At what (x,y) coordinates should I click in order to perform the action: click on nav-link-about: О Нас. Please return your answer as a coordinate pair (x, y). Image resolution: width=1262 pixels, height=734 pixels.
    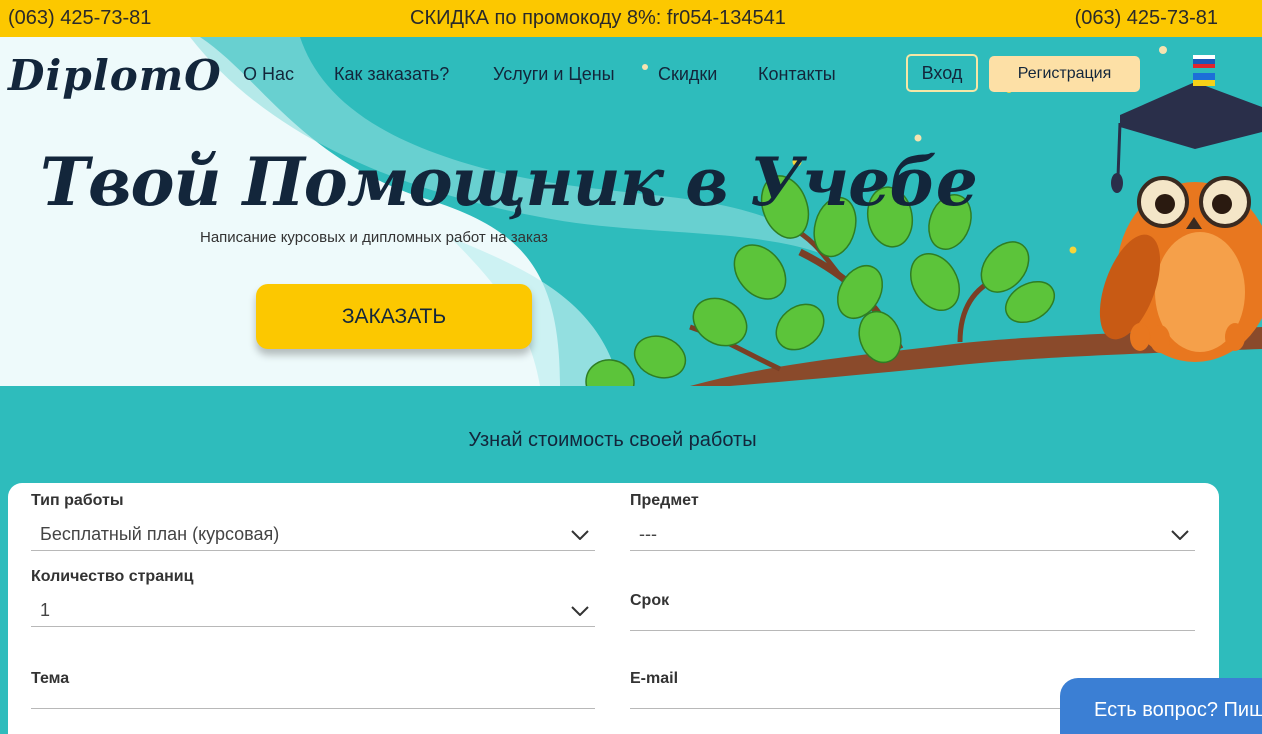
    Looking at the image, I should click on (268, 74).